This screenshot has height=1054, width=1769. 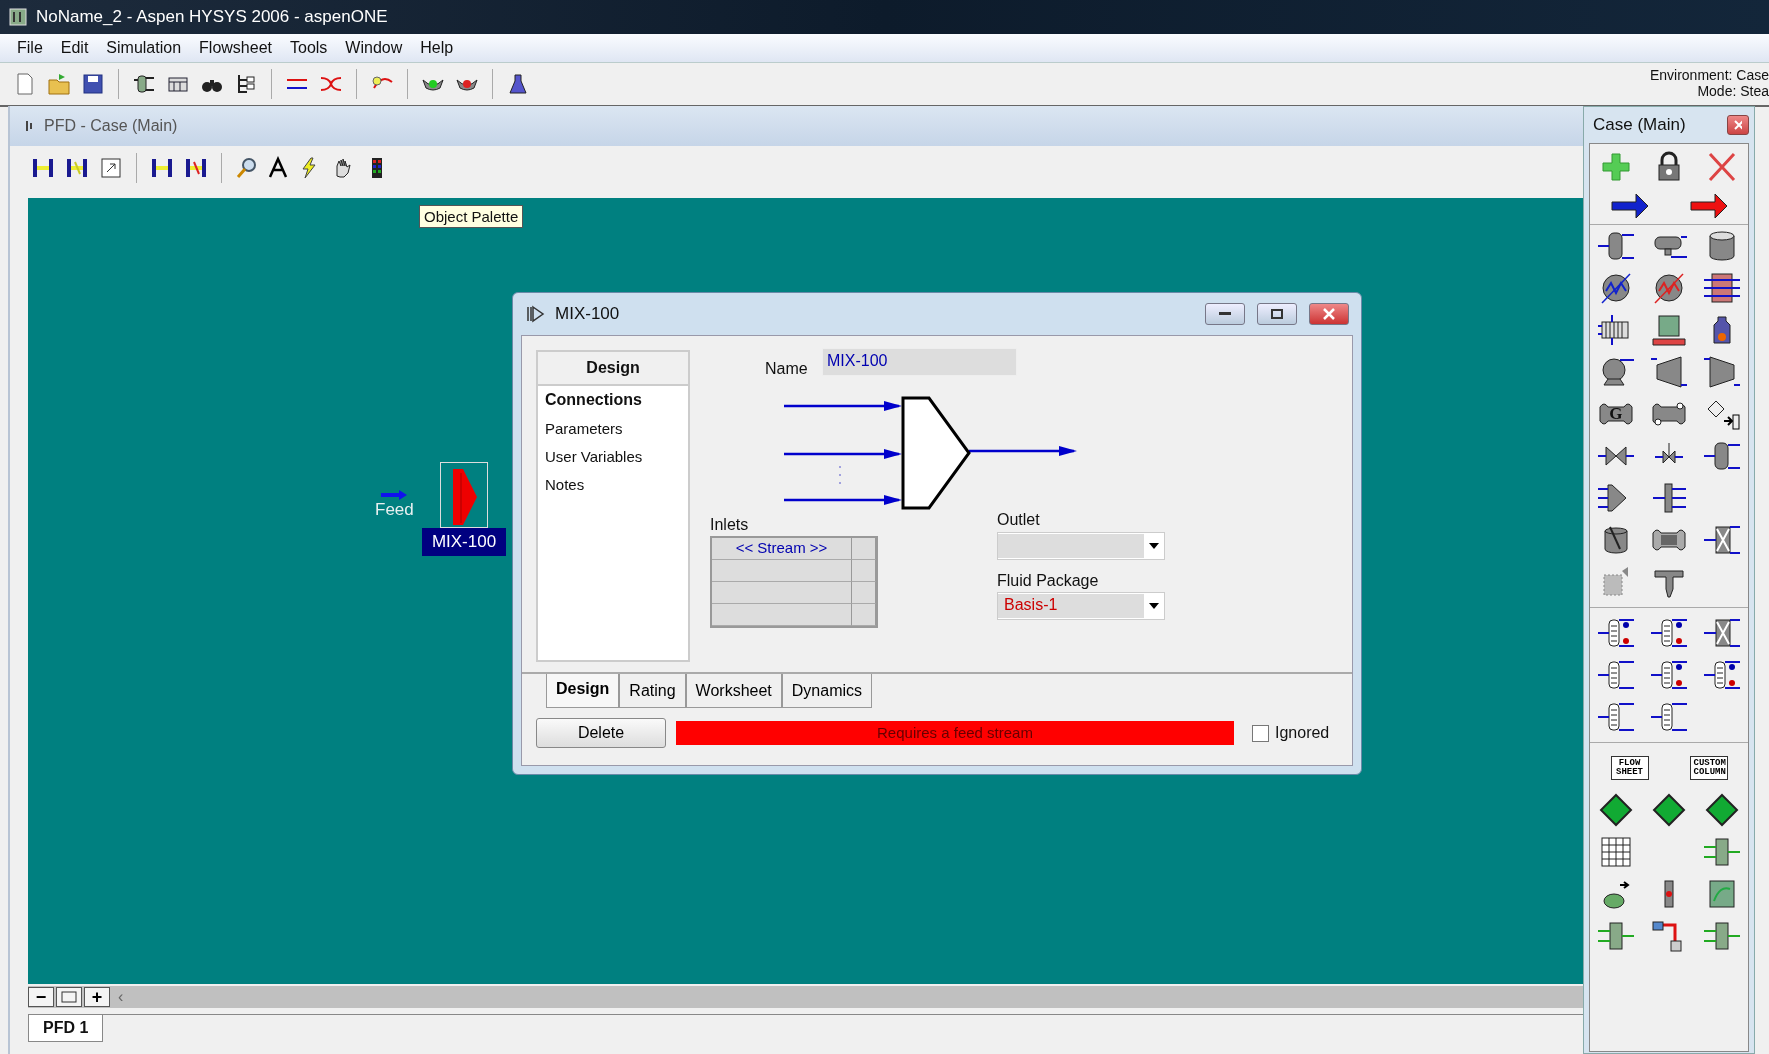 What do you see at coordinates (1721, 288) in the screenshot?
I see `exchanger-icon` at bounding box center [1721, 288].